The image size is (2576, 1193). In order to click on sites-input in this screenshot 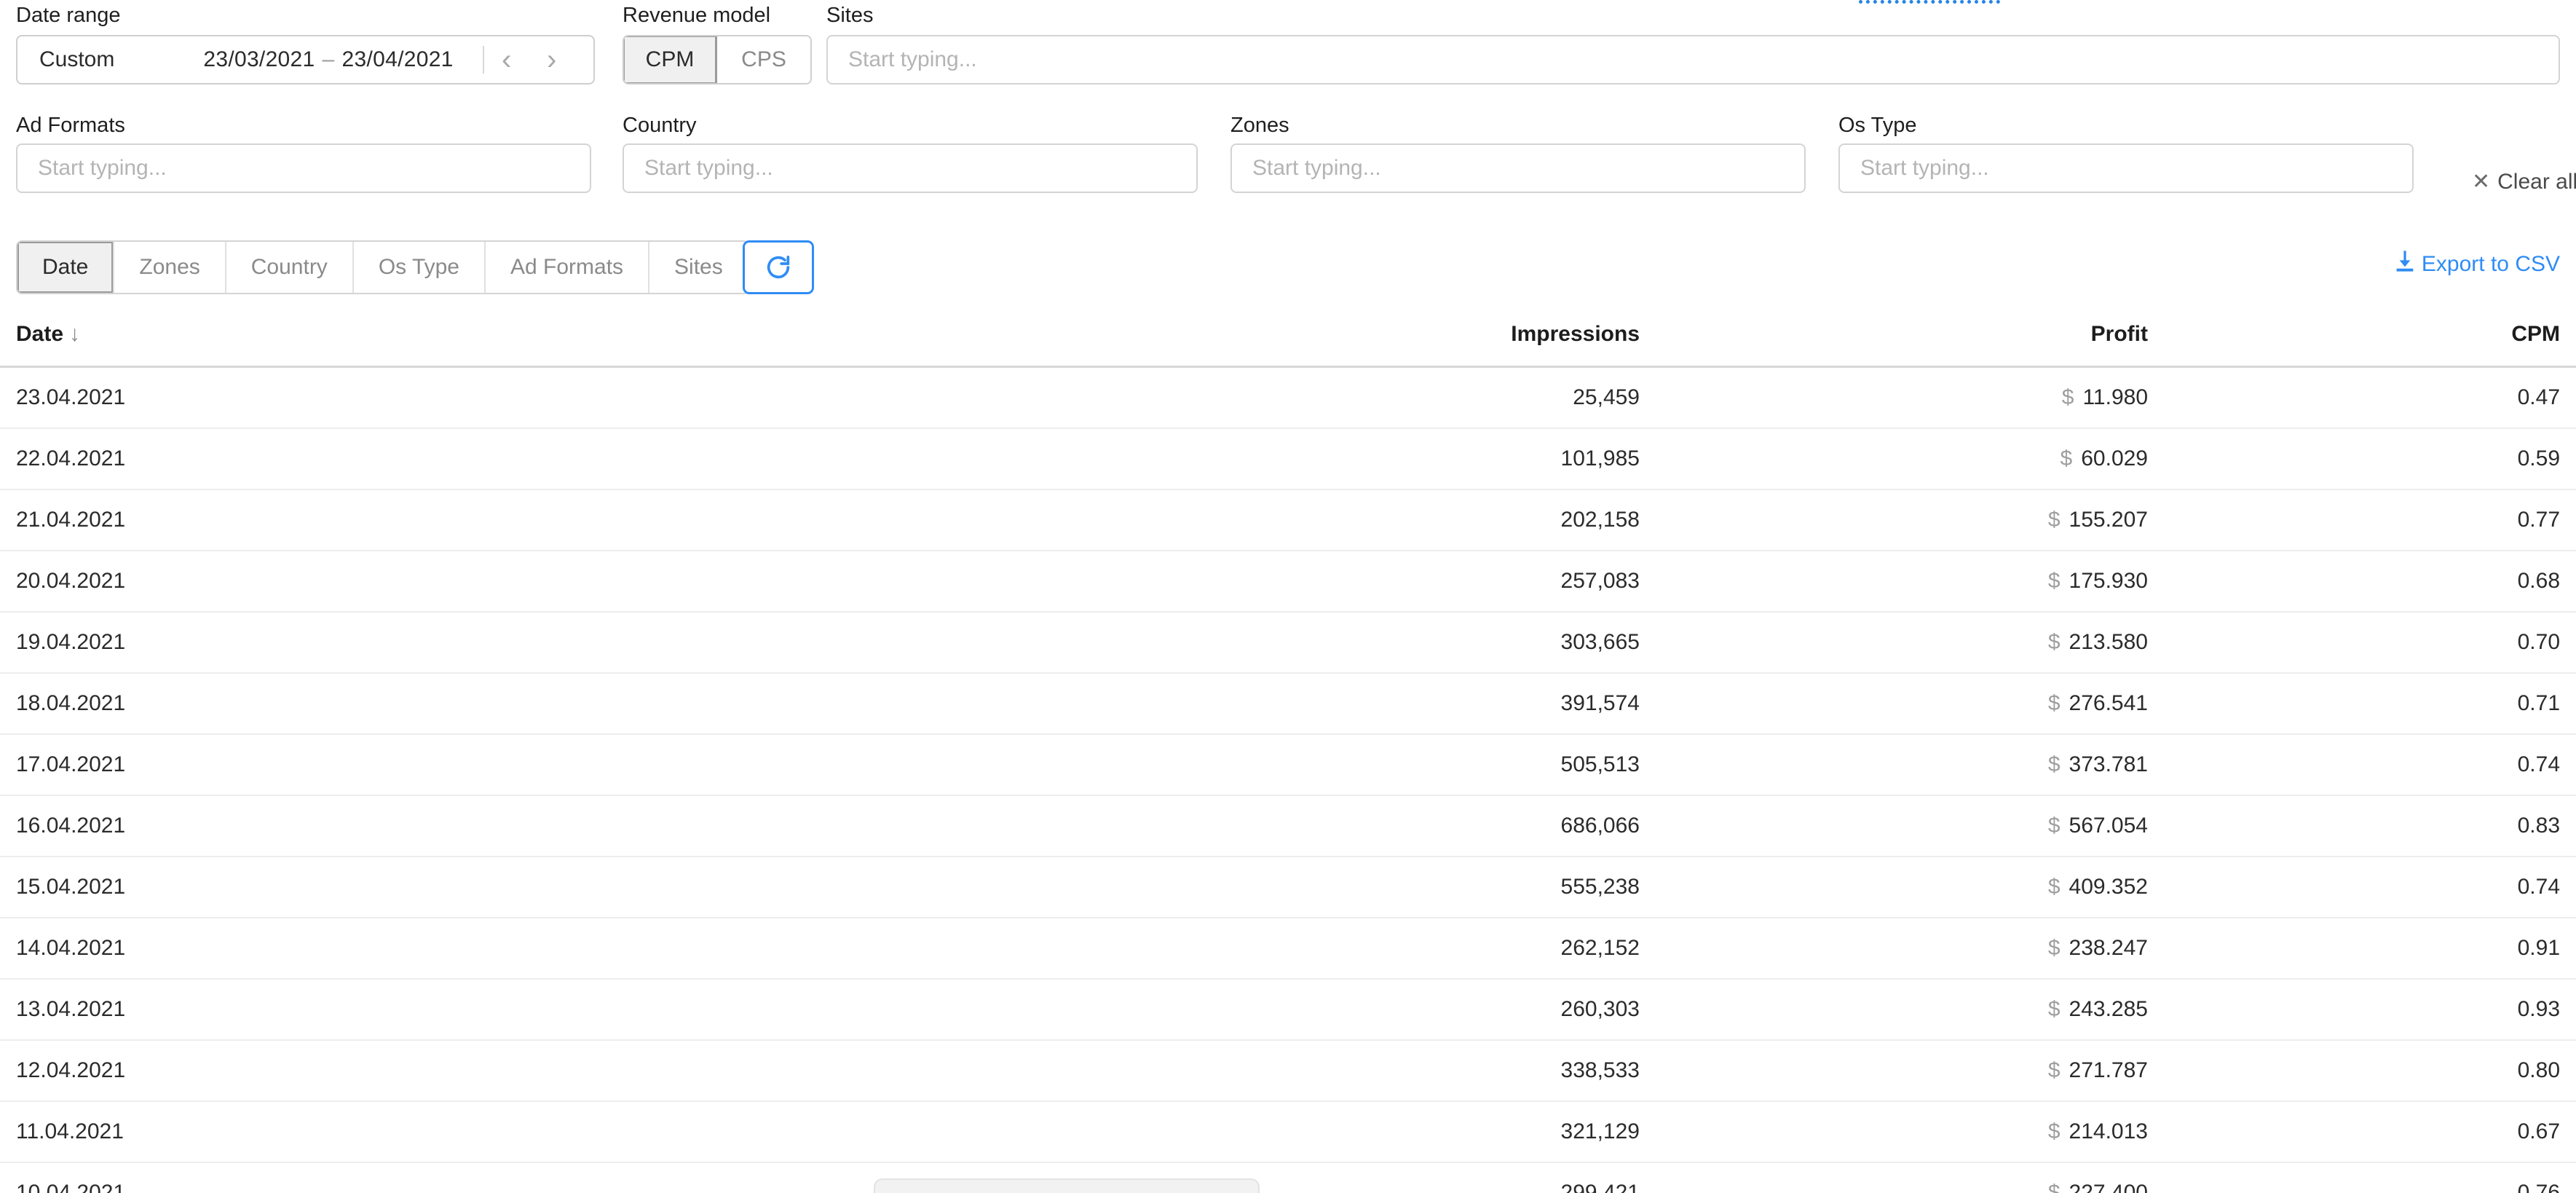, I will do `click(1693, 59)`.